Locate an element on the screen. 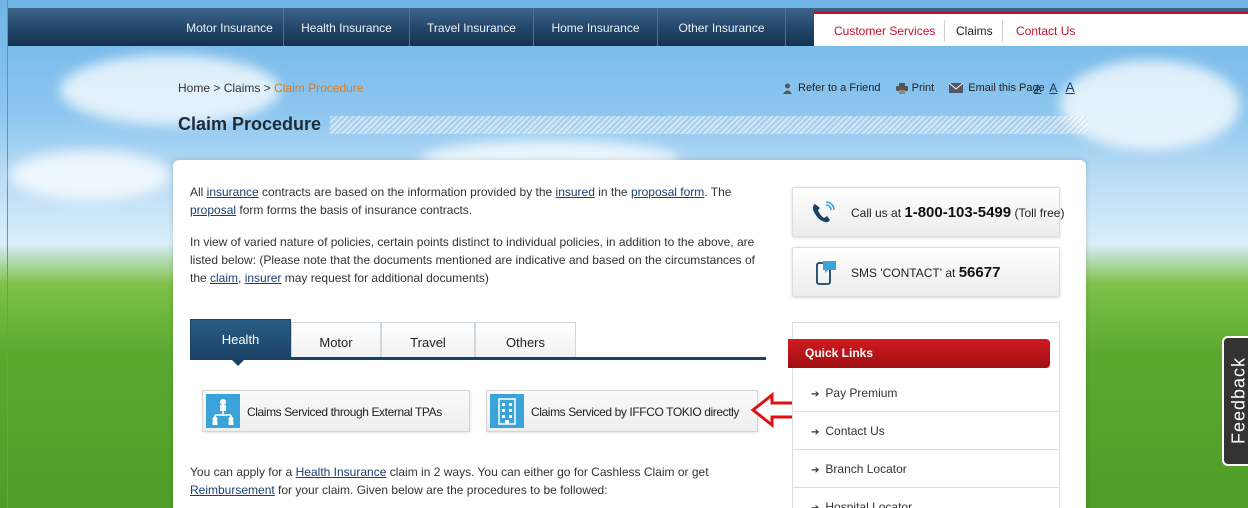 This screenshot has width=1248, height=508. call-us-box: Call us at 1-800-103-5499 (Toll free) is located at coordinates (928, 212).